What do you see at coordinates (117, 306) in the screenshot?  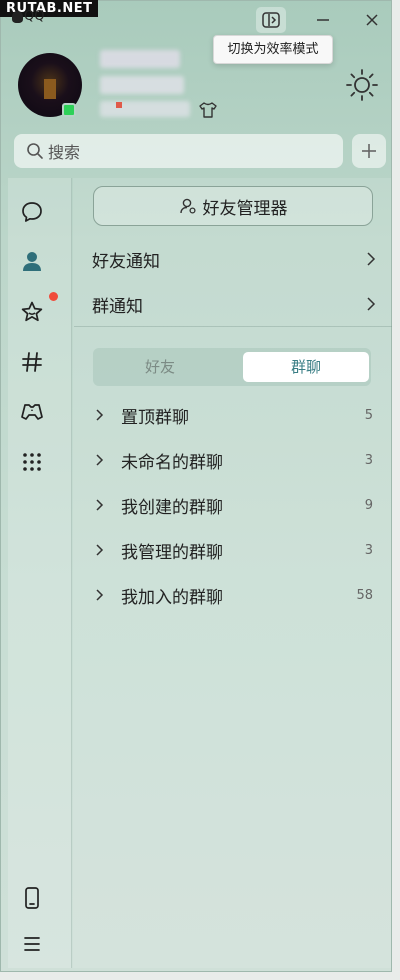 I see `group-notice-label: 群通知` at bounding box center [117, 306].